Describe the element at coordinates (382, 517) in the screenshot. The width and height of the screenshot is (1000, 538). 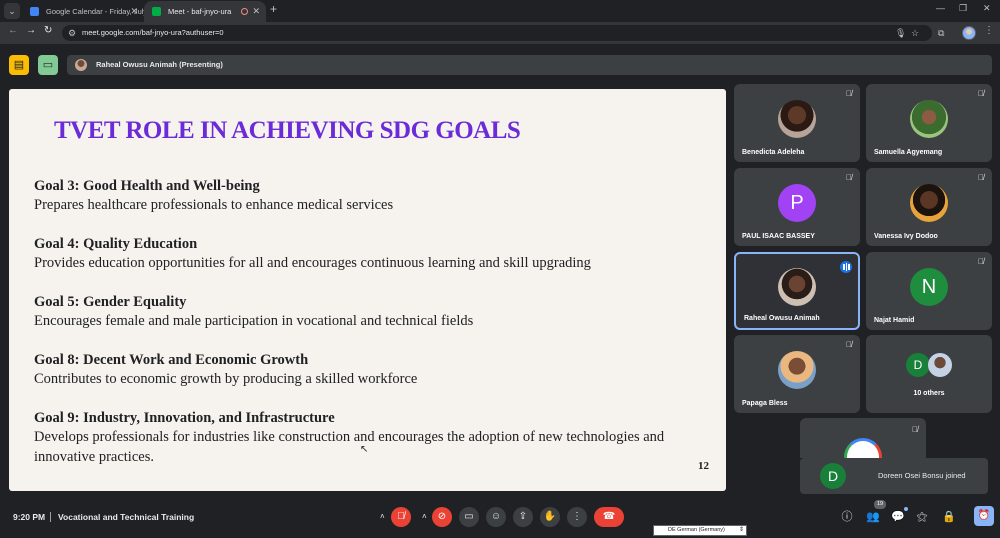
I see `audio-options-chevron-icon: ˄` at that location.